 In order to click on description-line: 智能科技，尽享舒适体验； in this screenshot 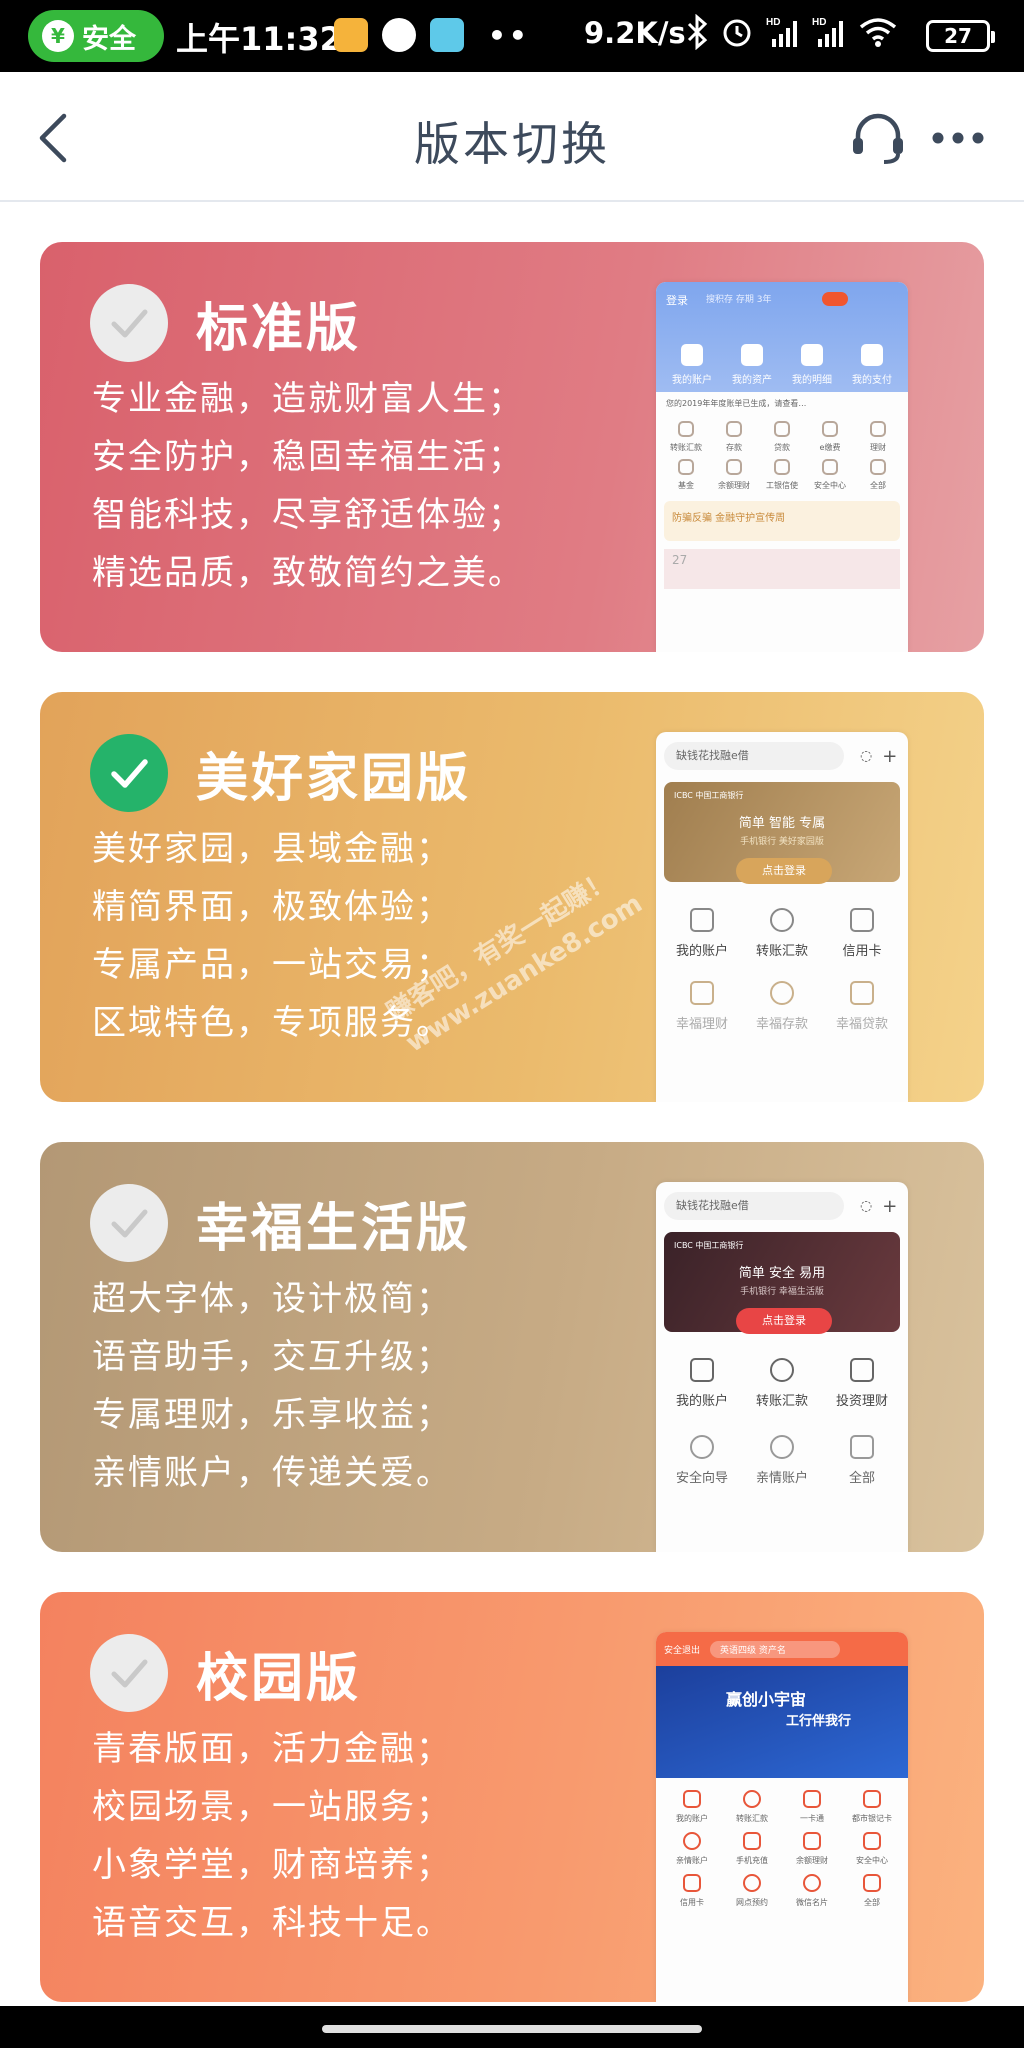, I will do `click(308, 515)`.